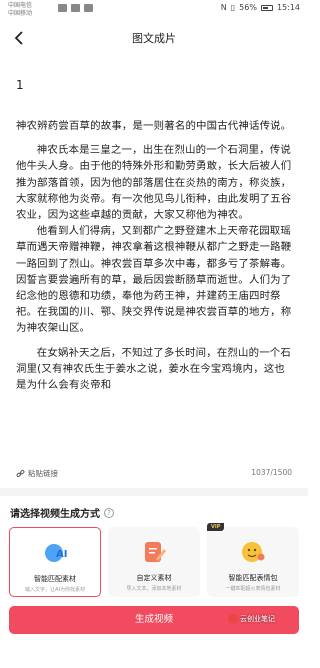  I want to click on watermark: 云创业笔记, so click(251, 619).